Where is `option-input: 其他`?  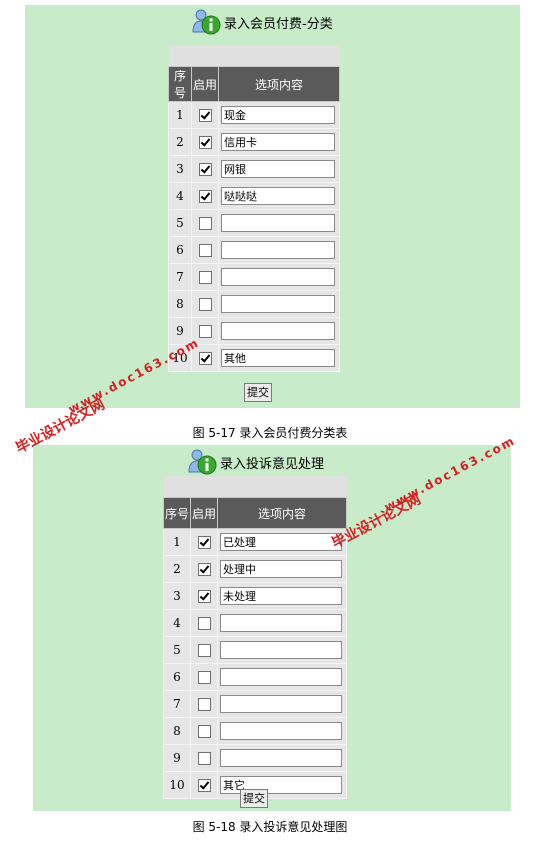 option-input: 其他 is located at coordinates (278, 358).